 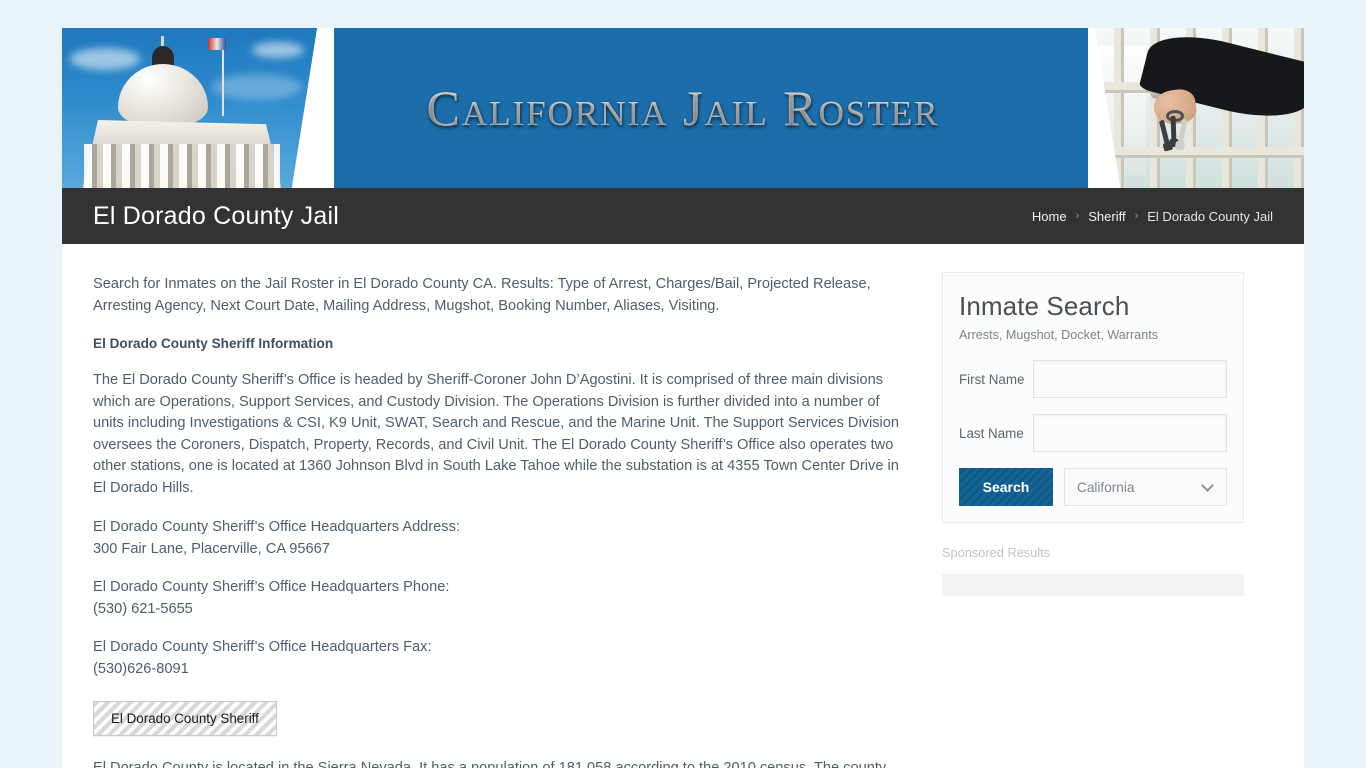 What do you see at coordinates (1106, 487) in the screenshot?
I see `state-select-value: California` at bounding box center [1106, 487].